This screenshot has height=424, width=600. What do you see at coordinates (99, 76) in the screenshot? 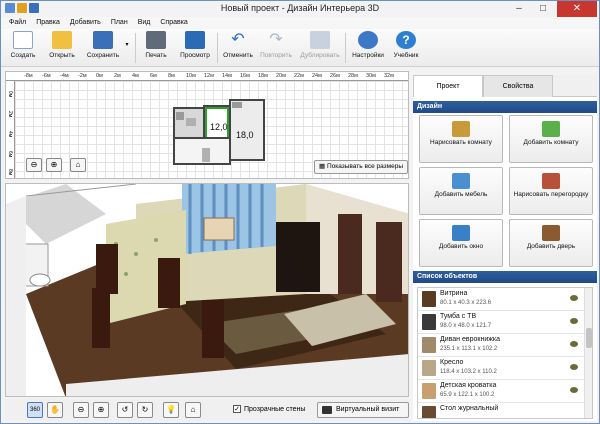
I see `ruler-tick-label: 0м` at bounding box center [99, 76].